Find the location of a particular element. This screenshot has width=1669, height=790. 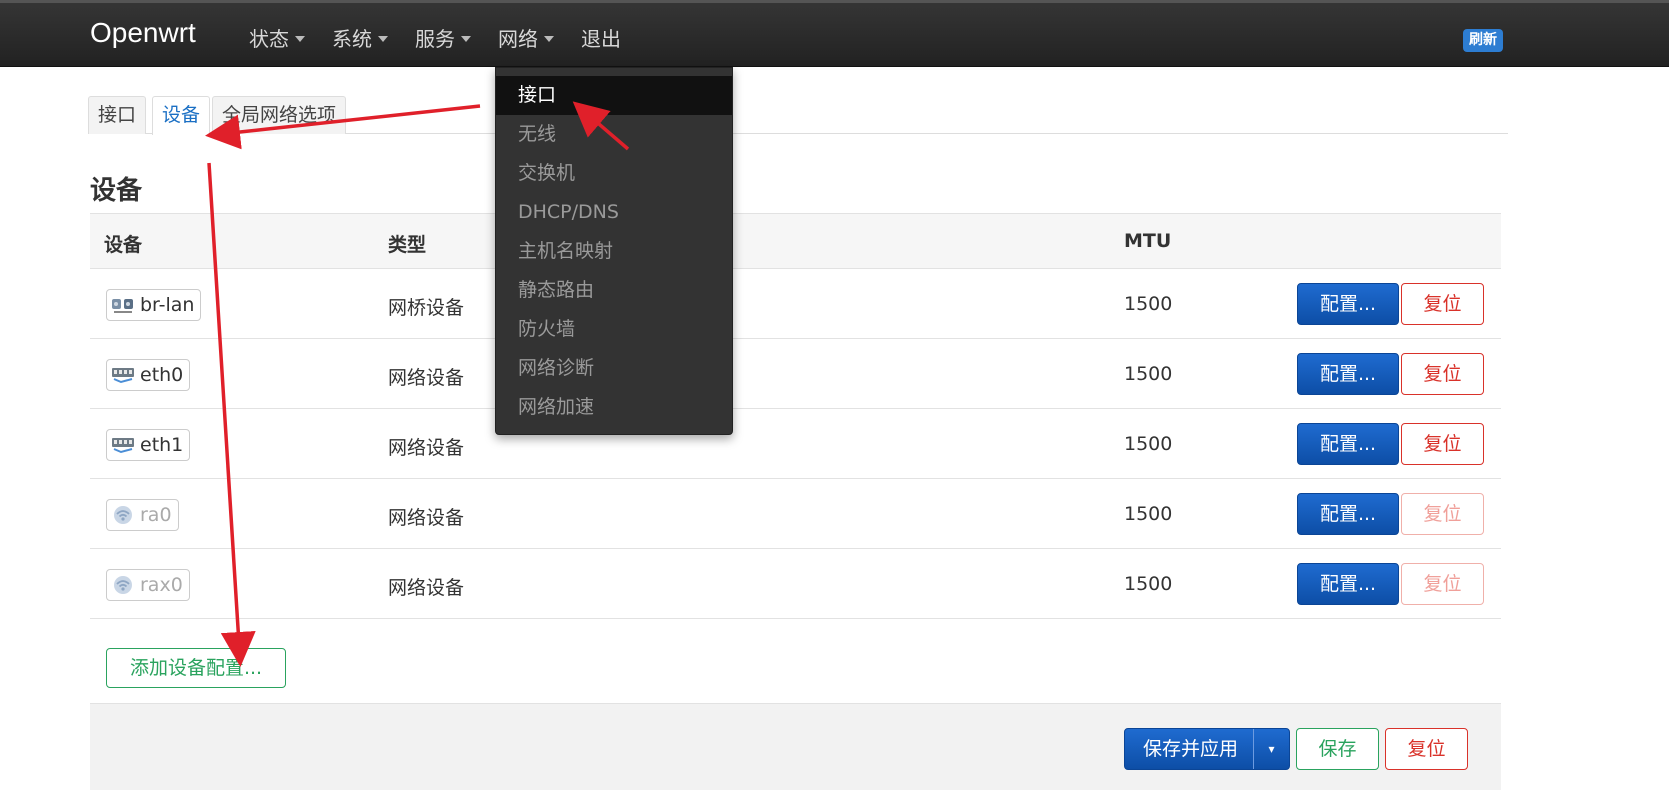

nav-system: 系统 is located at coordinates (360, 37).